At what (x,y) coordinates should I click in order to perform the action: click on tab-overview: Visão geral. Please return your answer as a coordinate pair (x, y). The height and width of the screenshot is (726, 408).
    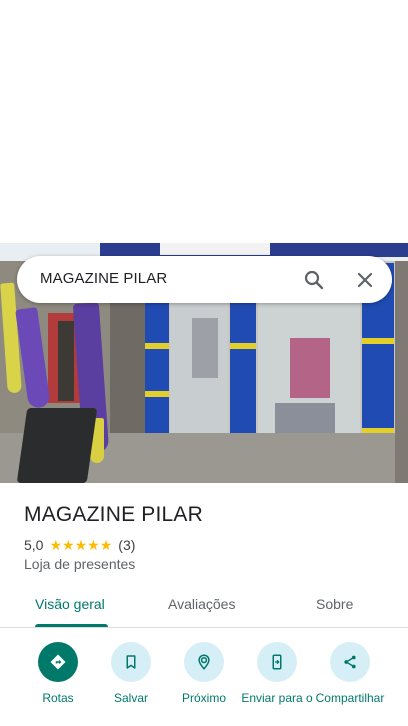
    Looking at the image, I should click on (70, 604).